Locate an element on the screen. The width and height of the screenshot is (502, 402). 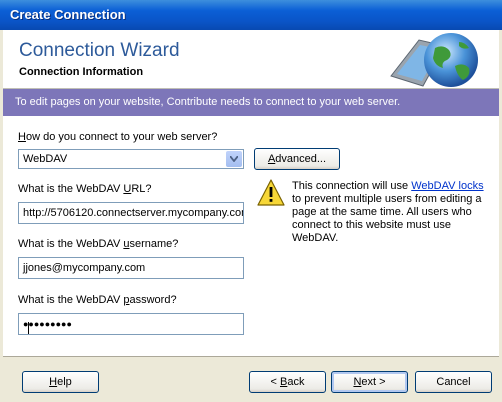
label-mnemonic: H is located at coordinates (22, 137).